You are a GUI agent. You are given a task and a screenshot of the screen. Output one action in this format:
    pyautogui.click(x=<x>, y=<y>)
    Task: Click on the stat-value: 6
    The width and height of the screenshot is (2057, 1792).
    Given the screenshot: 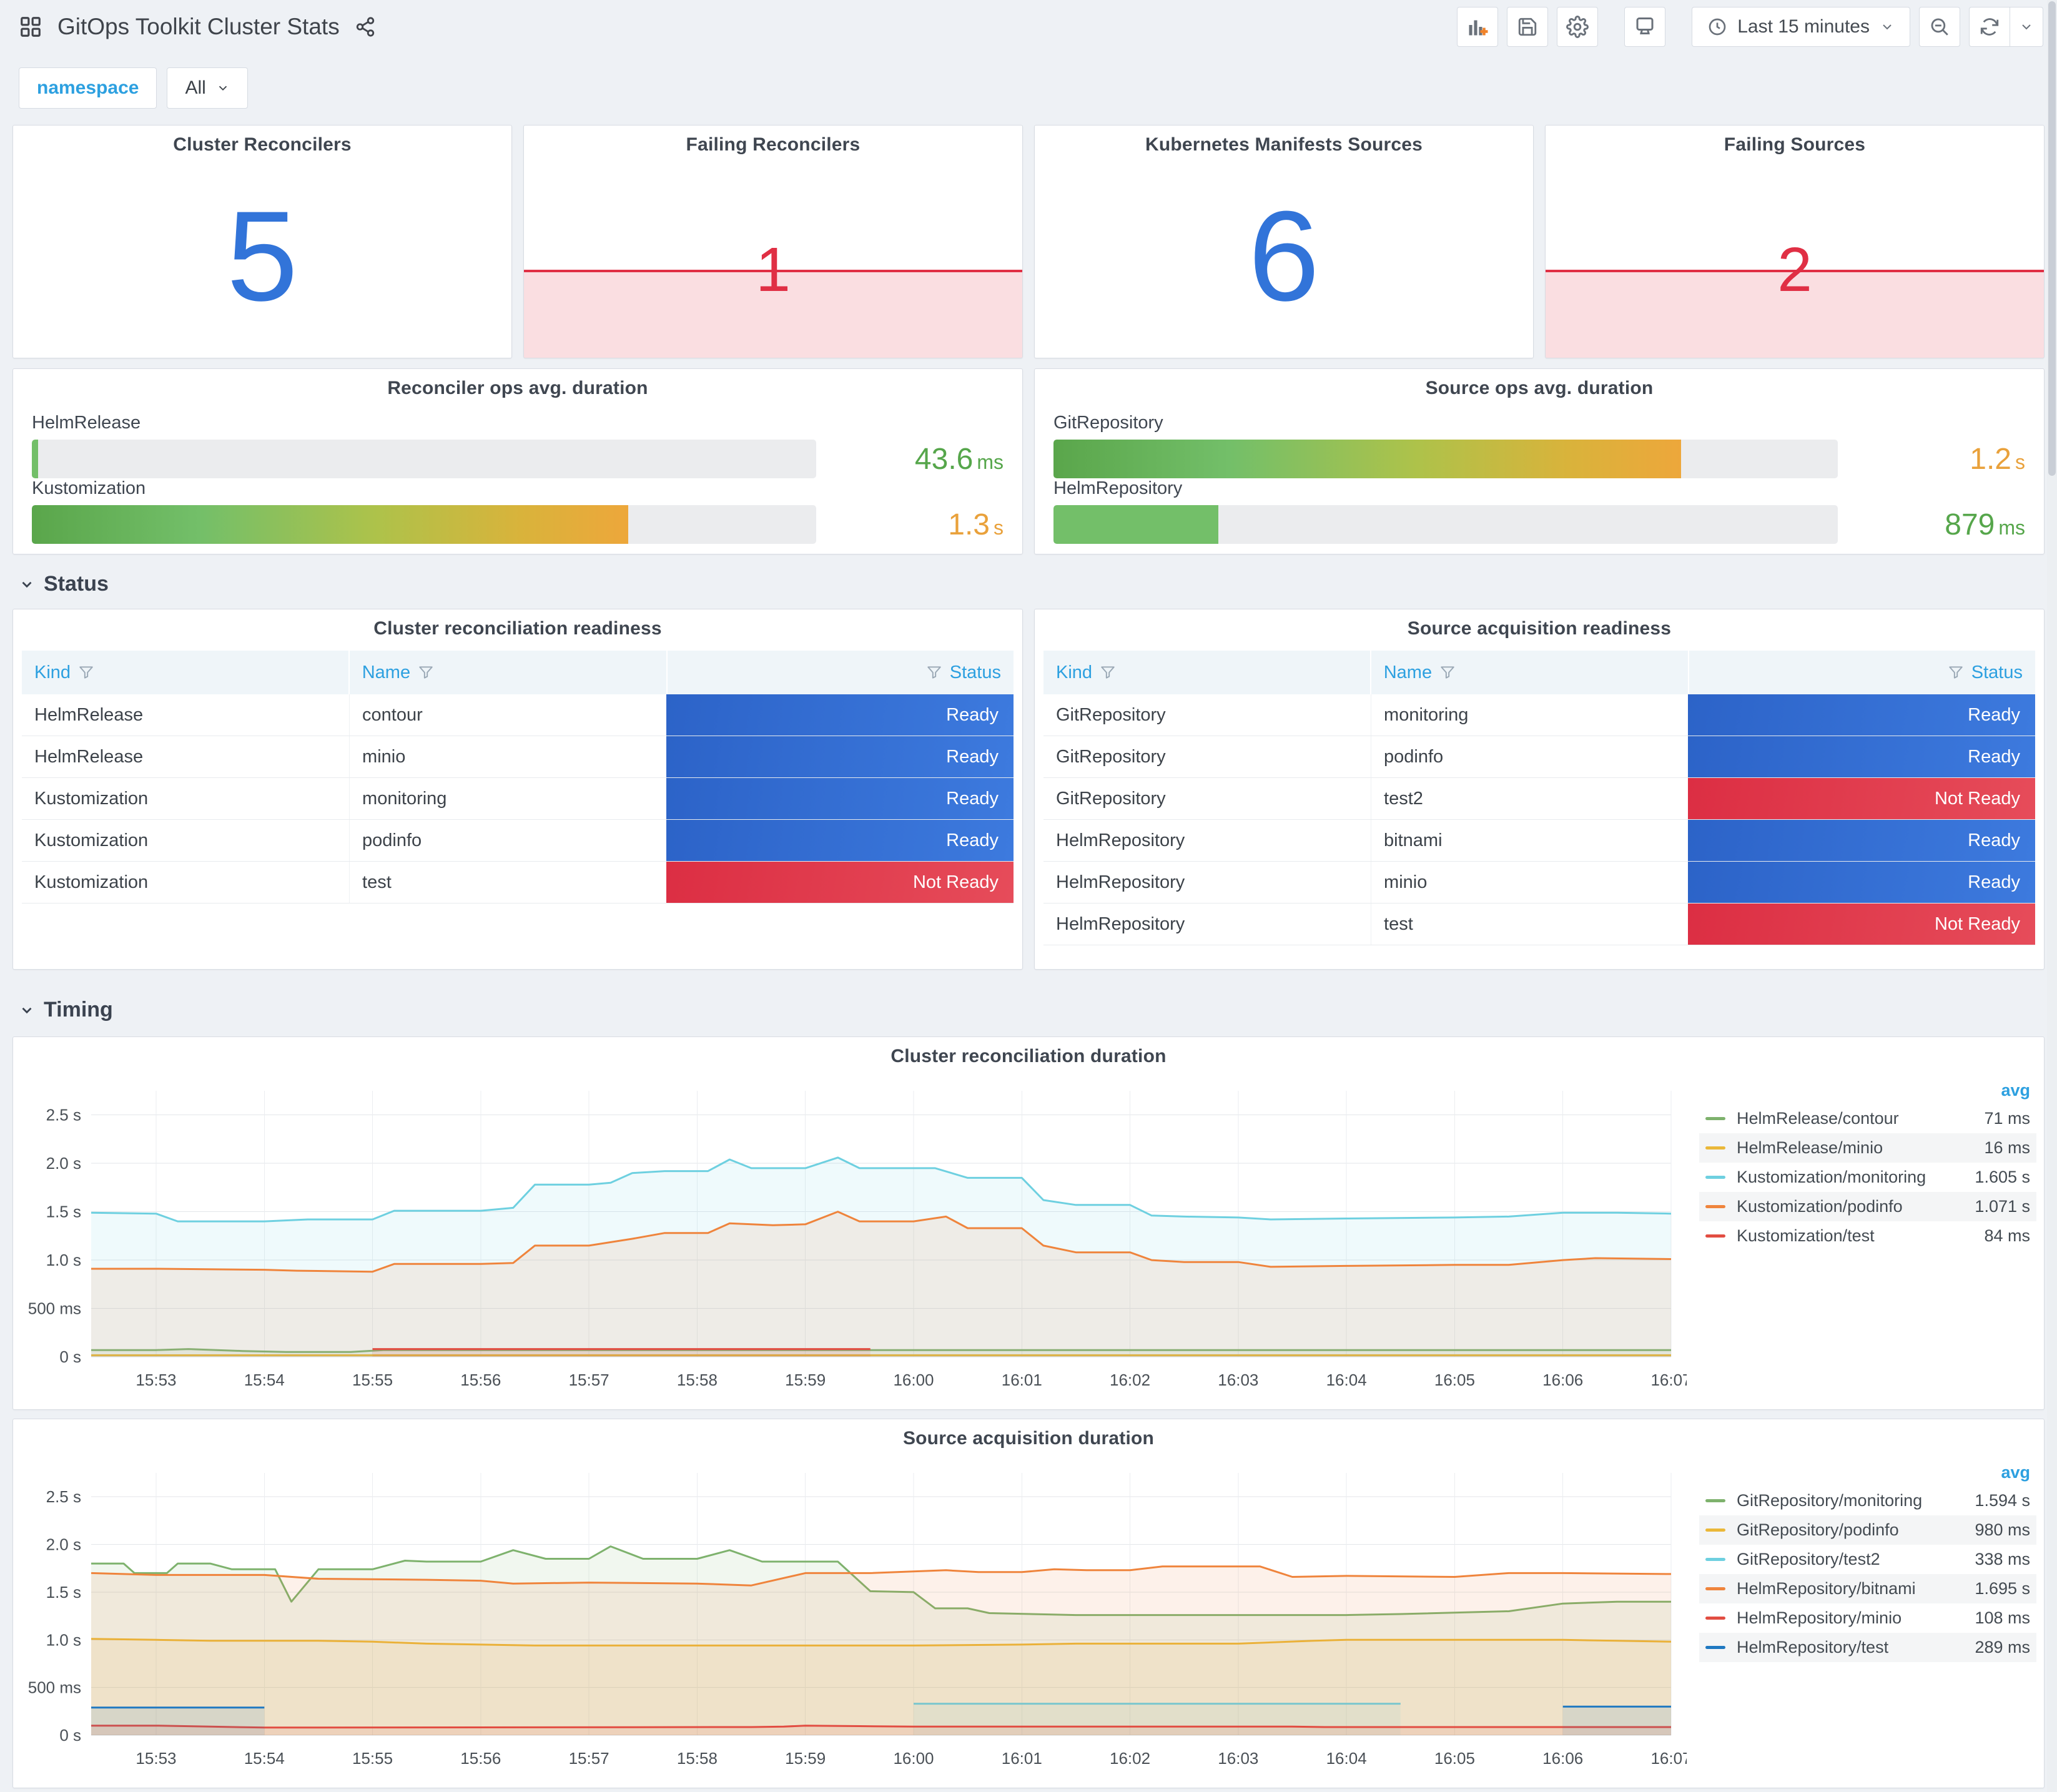 What is the action you would take?
    pyautogui.click(x=1284, y=256)
    